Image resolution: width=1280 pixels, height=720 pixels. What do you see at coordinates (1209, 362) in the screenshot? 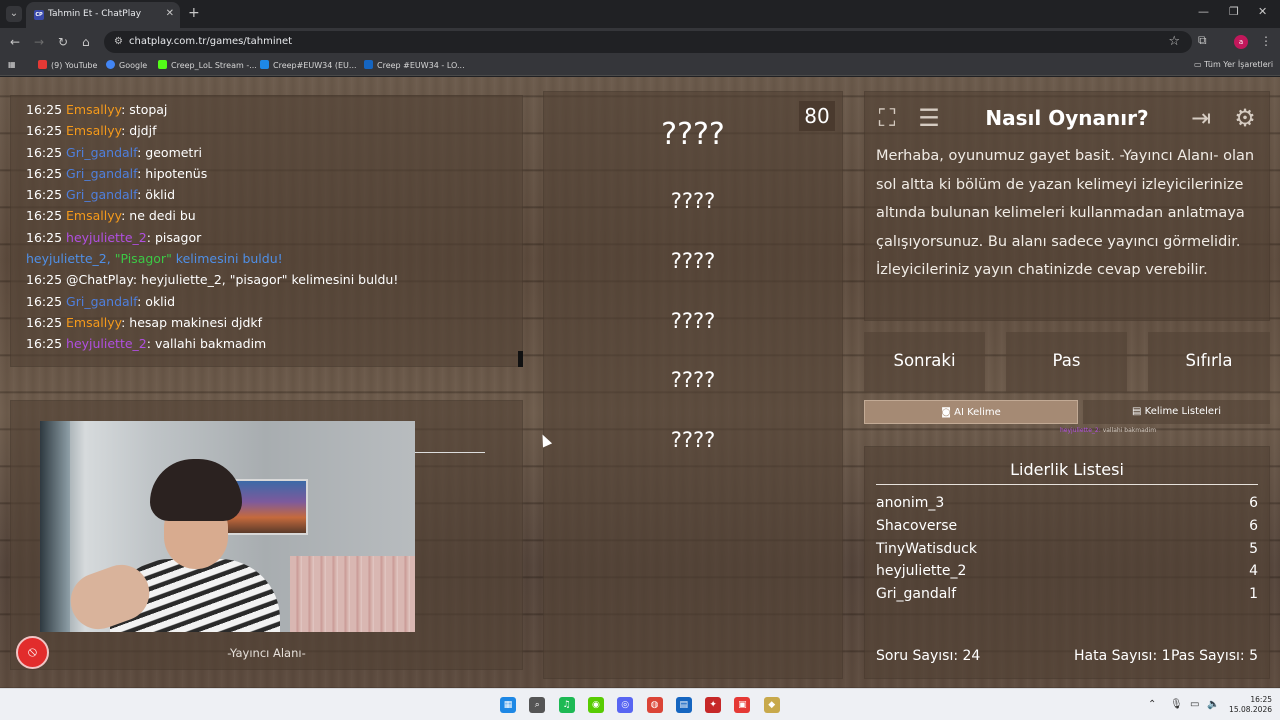
I see `reset-button: Sıfırla` at bounding box center [1209, 362].